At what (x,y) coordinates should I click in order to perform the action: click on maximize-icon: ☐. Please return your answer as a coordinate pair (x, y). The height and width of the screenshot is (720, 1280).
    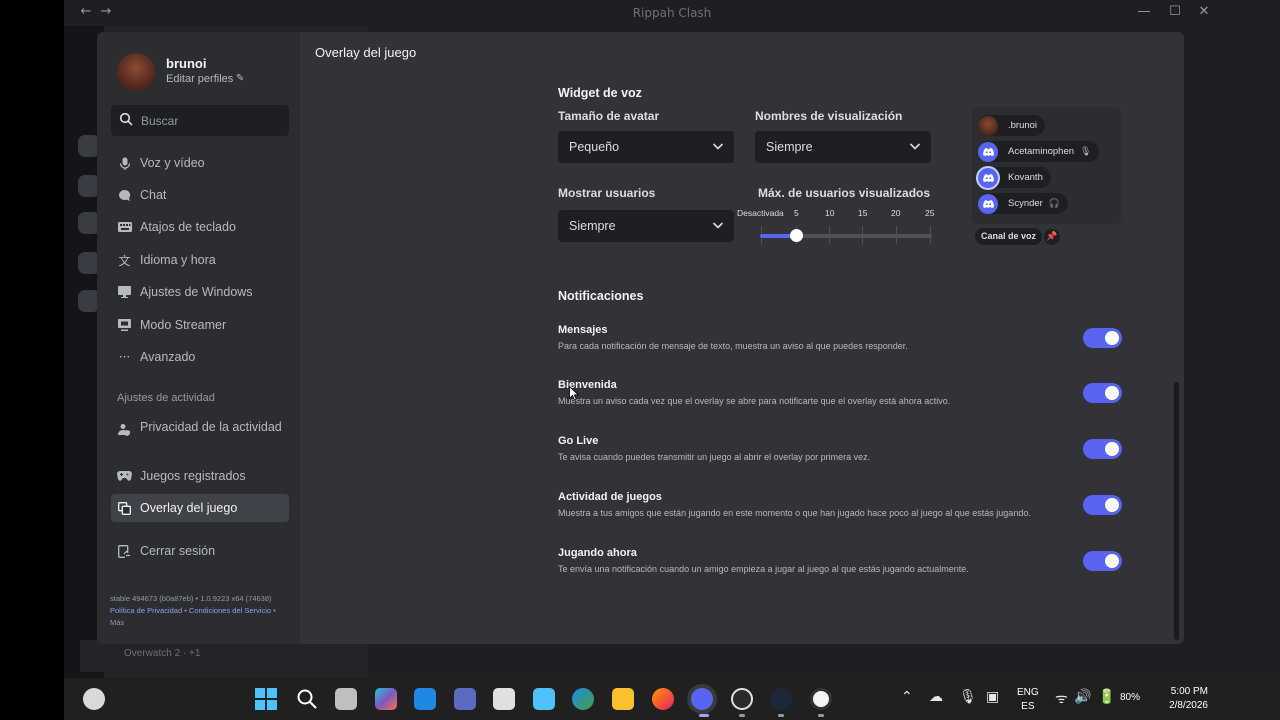
    Looking at the image, I should click on (1175, 13).